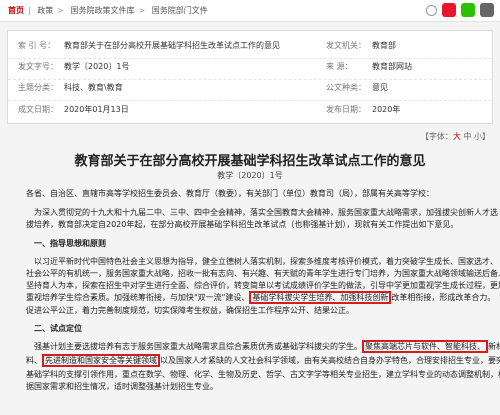 The image size is (500, 415). I want to click on wechat-icon, so click(468, 10).